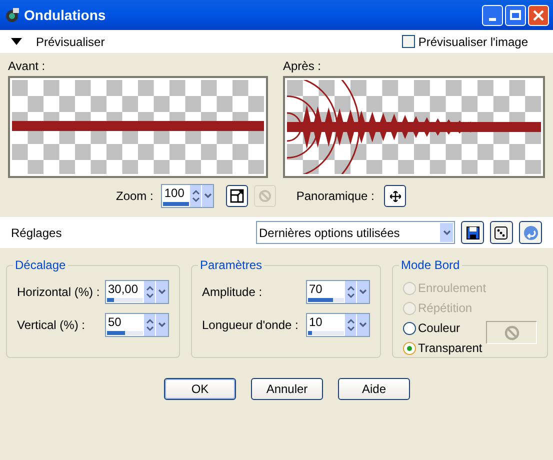 The width and height of the screenshot is (553, 460). I want to click on number-field: 30,00, so click(137, 292).